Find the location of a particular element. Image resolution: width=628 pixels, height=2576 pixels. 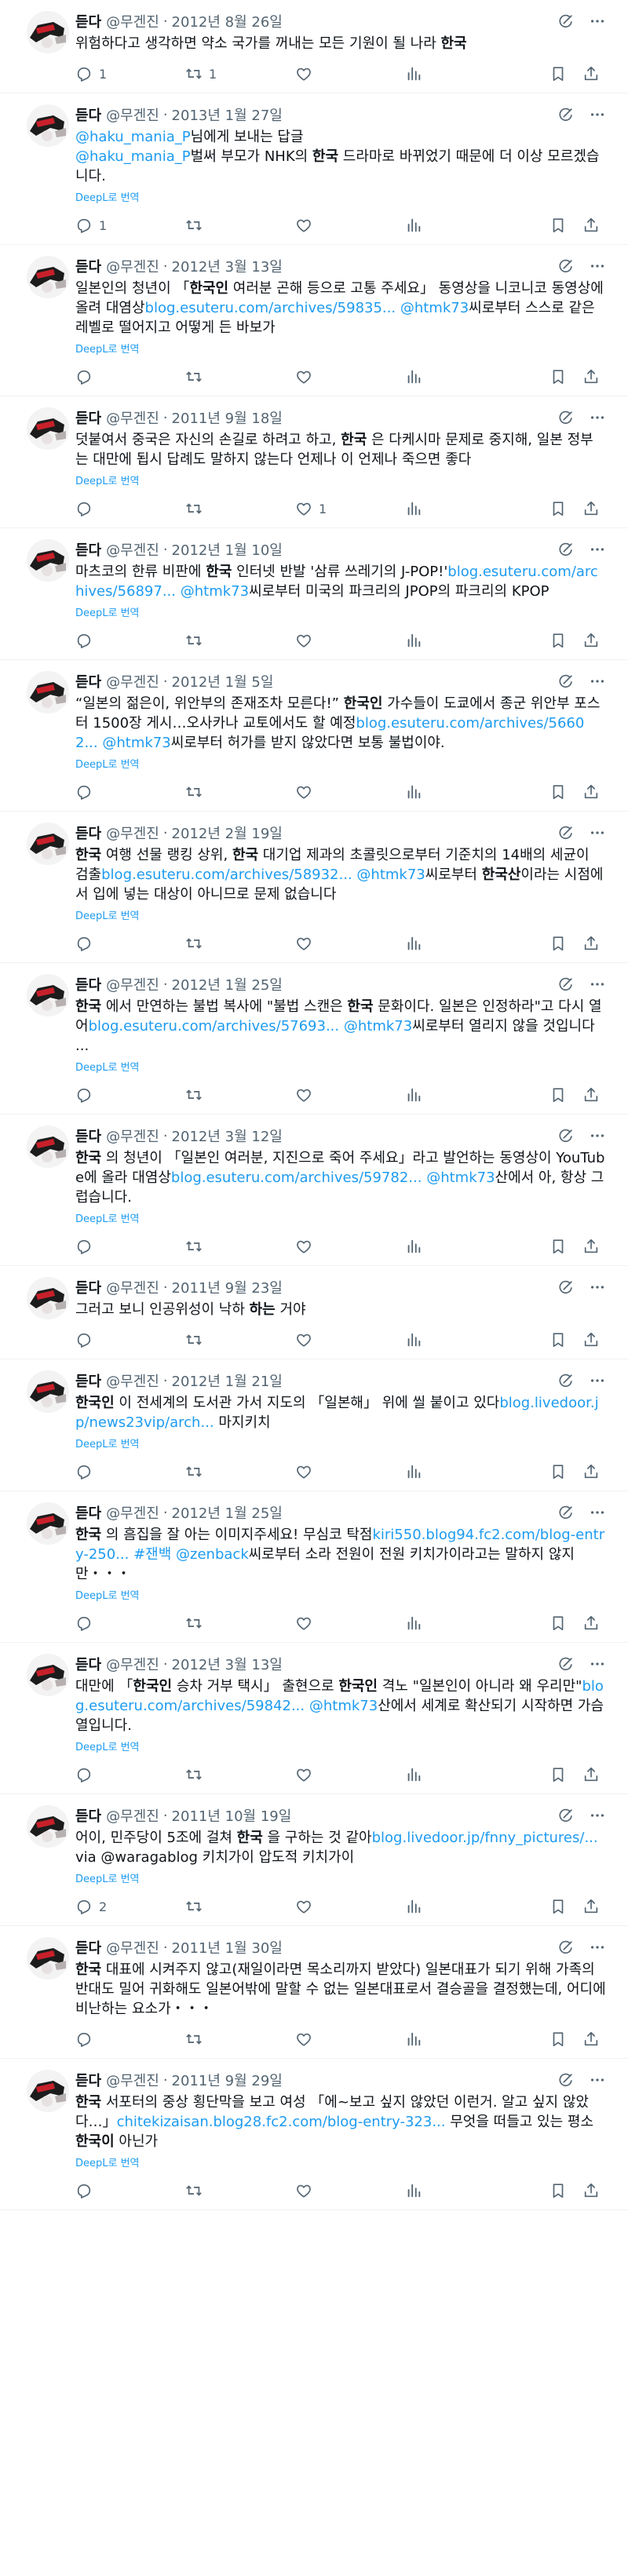

tweet-date: 2011년 10월 19일 is located at coordinates (232, 1815).